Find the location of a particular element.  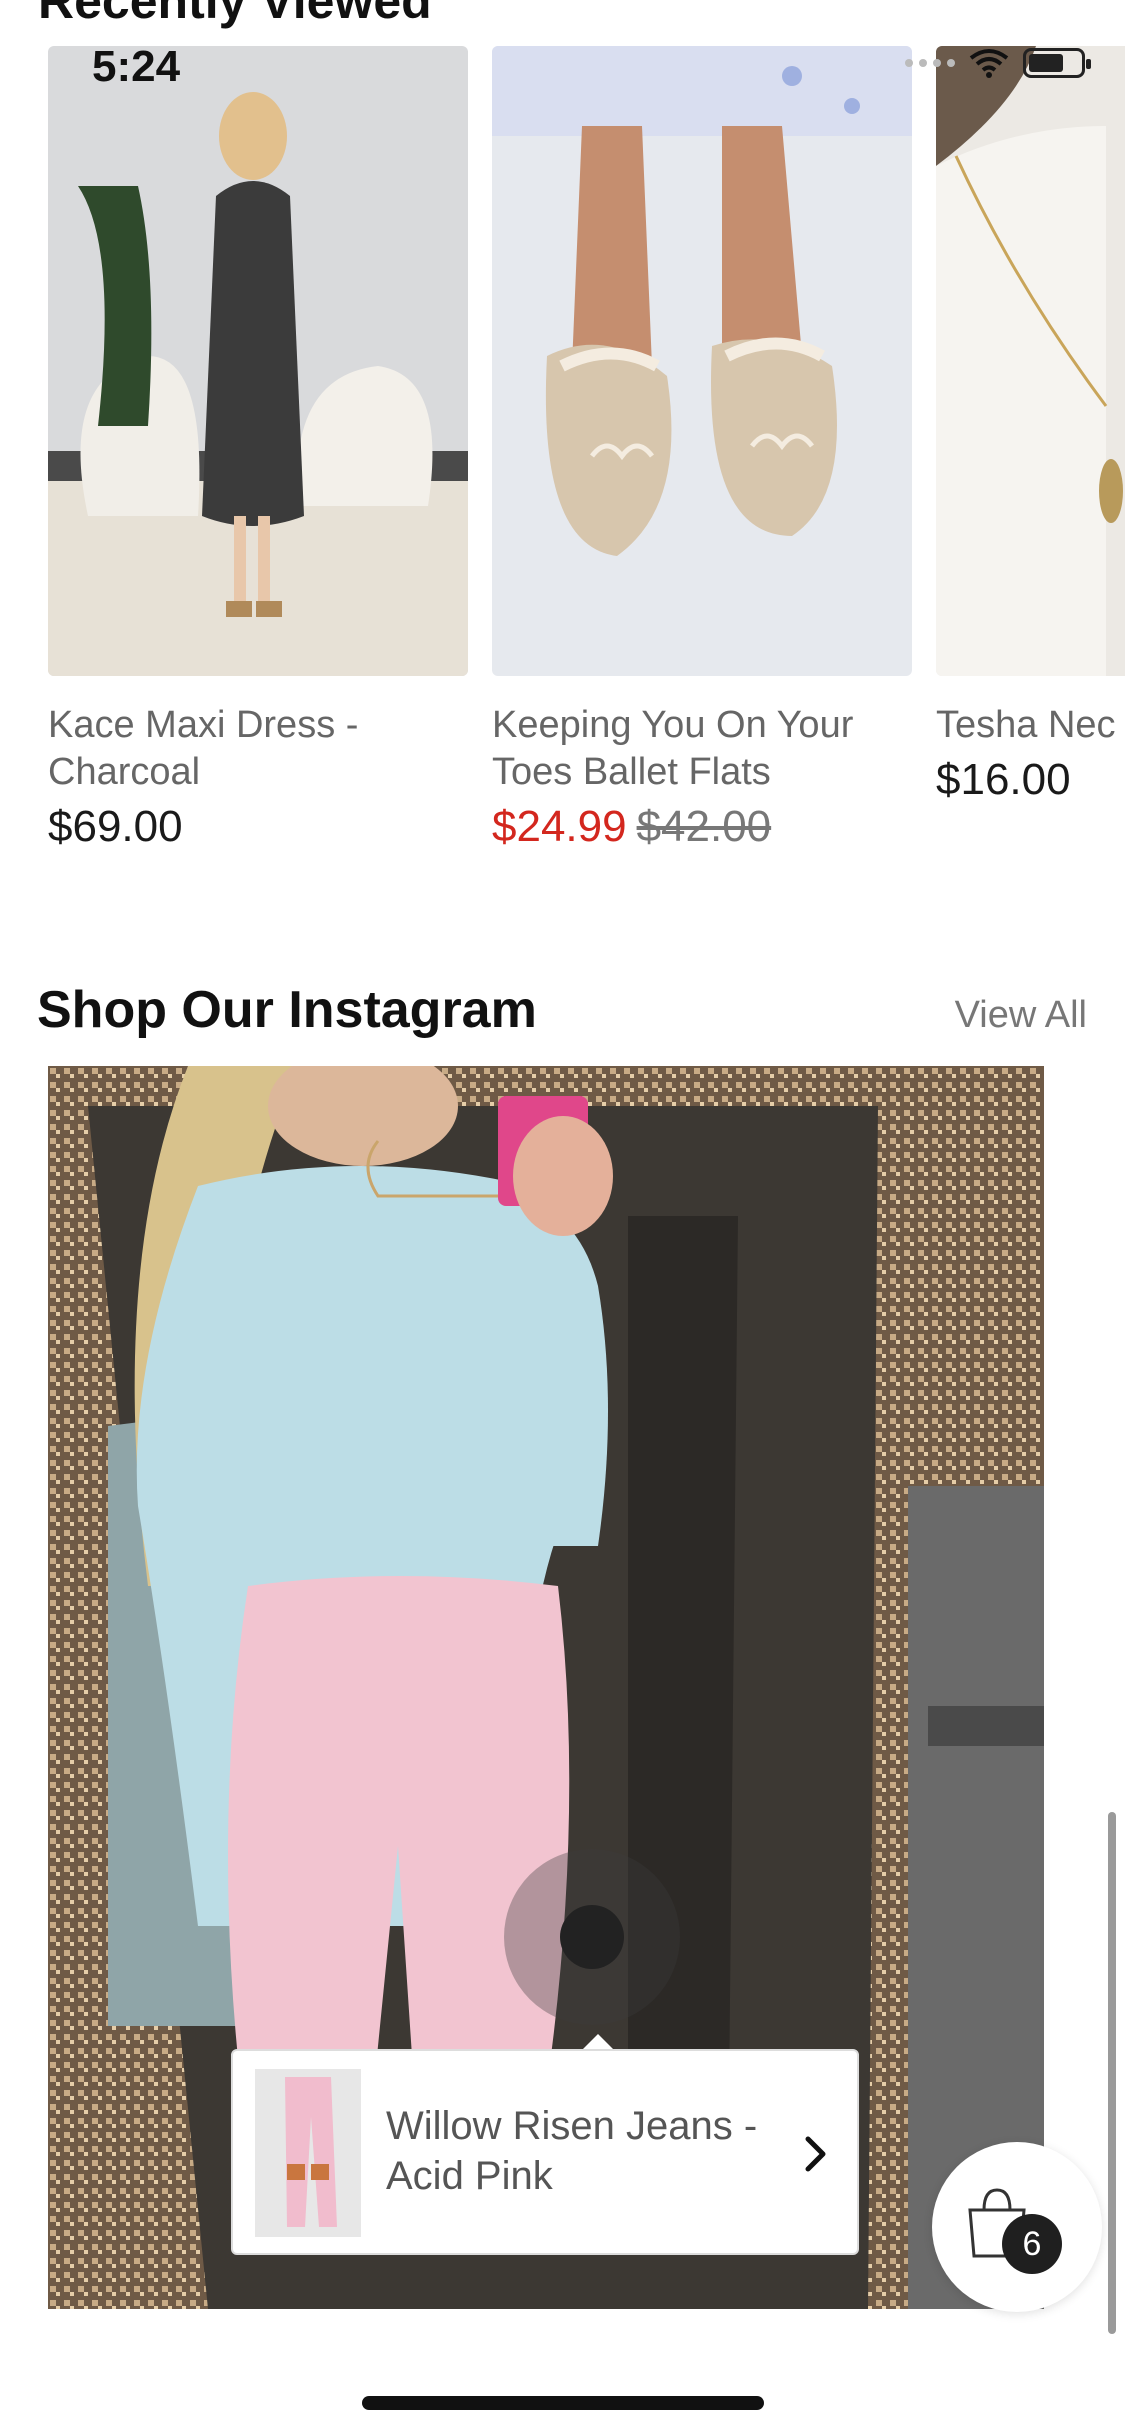

product-image-dress is located at coordinates (258, 361).